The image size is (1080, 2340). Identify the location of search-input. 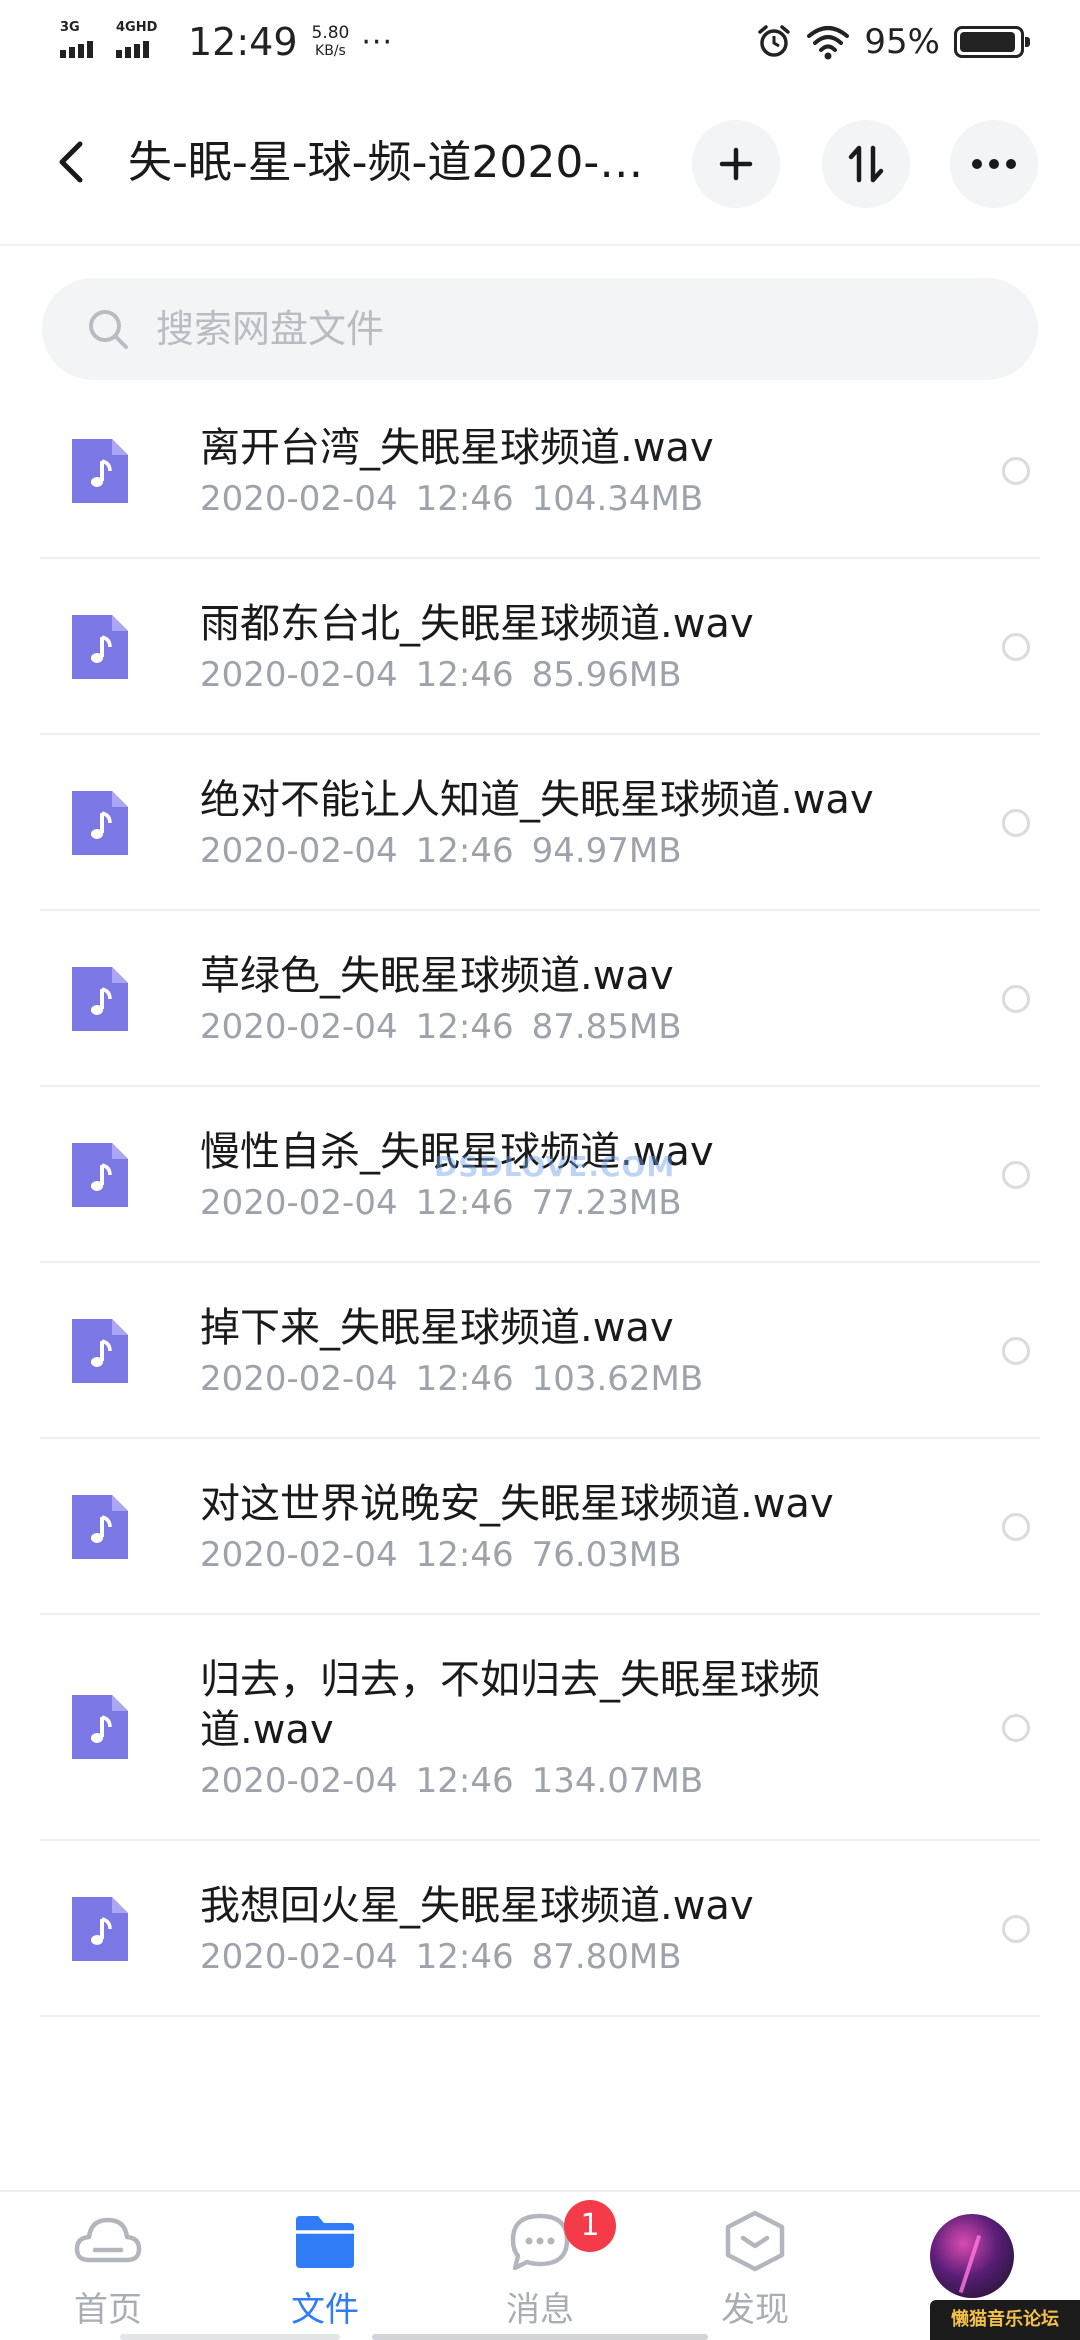
(556, 329).